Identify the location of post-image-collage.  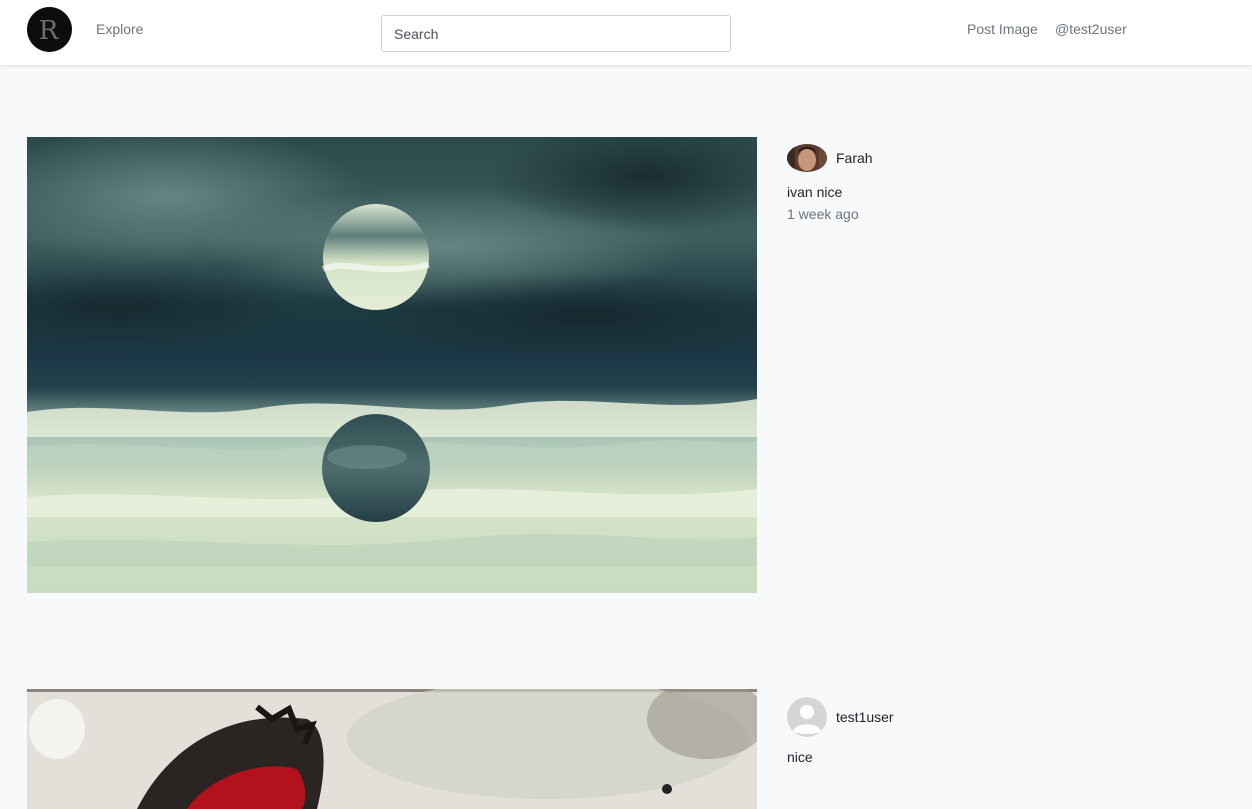
(392, 749).